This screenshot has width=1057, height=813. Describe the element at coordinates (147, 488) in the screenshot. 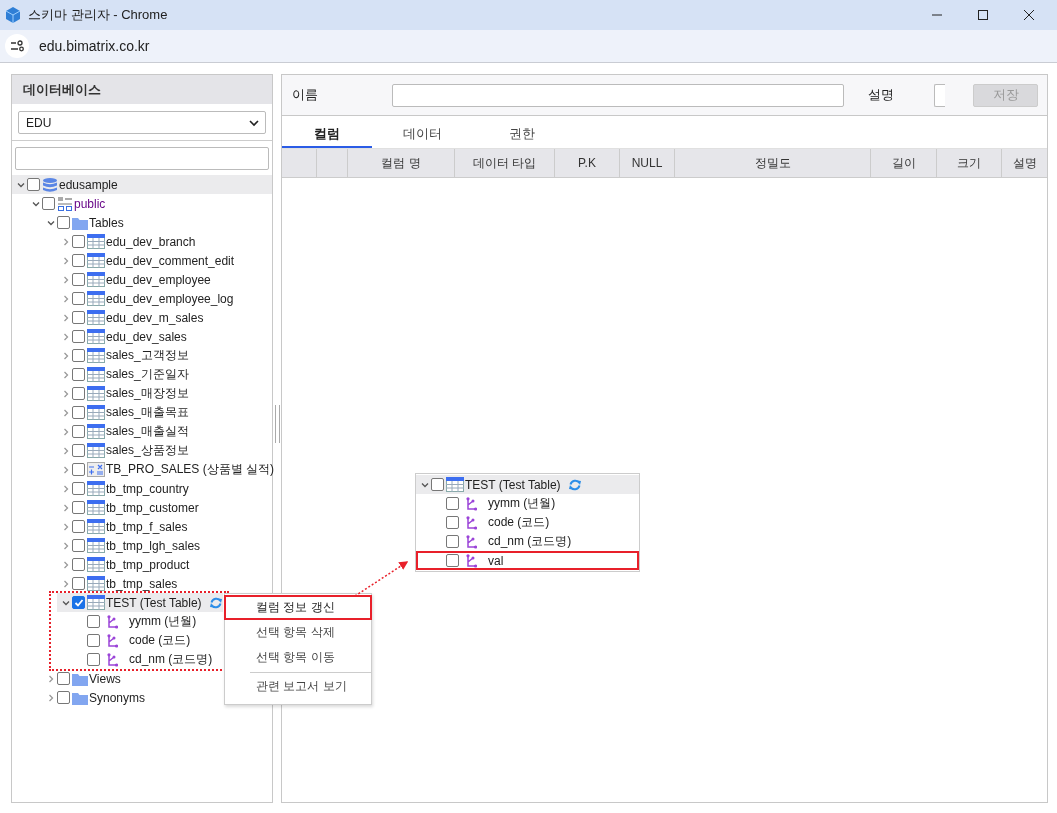

I see `tree-item-label: tb_tmp_country` at that location.